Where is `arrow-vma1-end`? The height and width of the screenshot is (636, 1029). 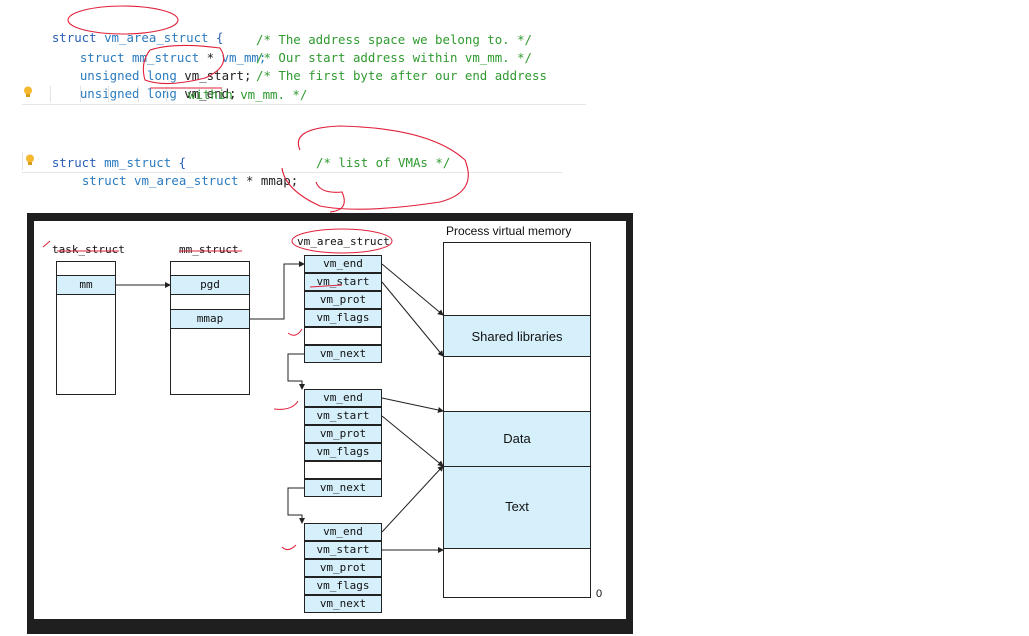
arrow-vma1-end is located at coordinates (412, 289).